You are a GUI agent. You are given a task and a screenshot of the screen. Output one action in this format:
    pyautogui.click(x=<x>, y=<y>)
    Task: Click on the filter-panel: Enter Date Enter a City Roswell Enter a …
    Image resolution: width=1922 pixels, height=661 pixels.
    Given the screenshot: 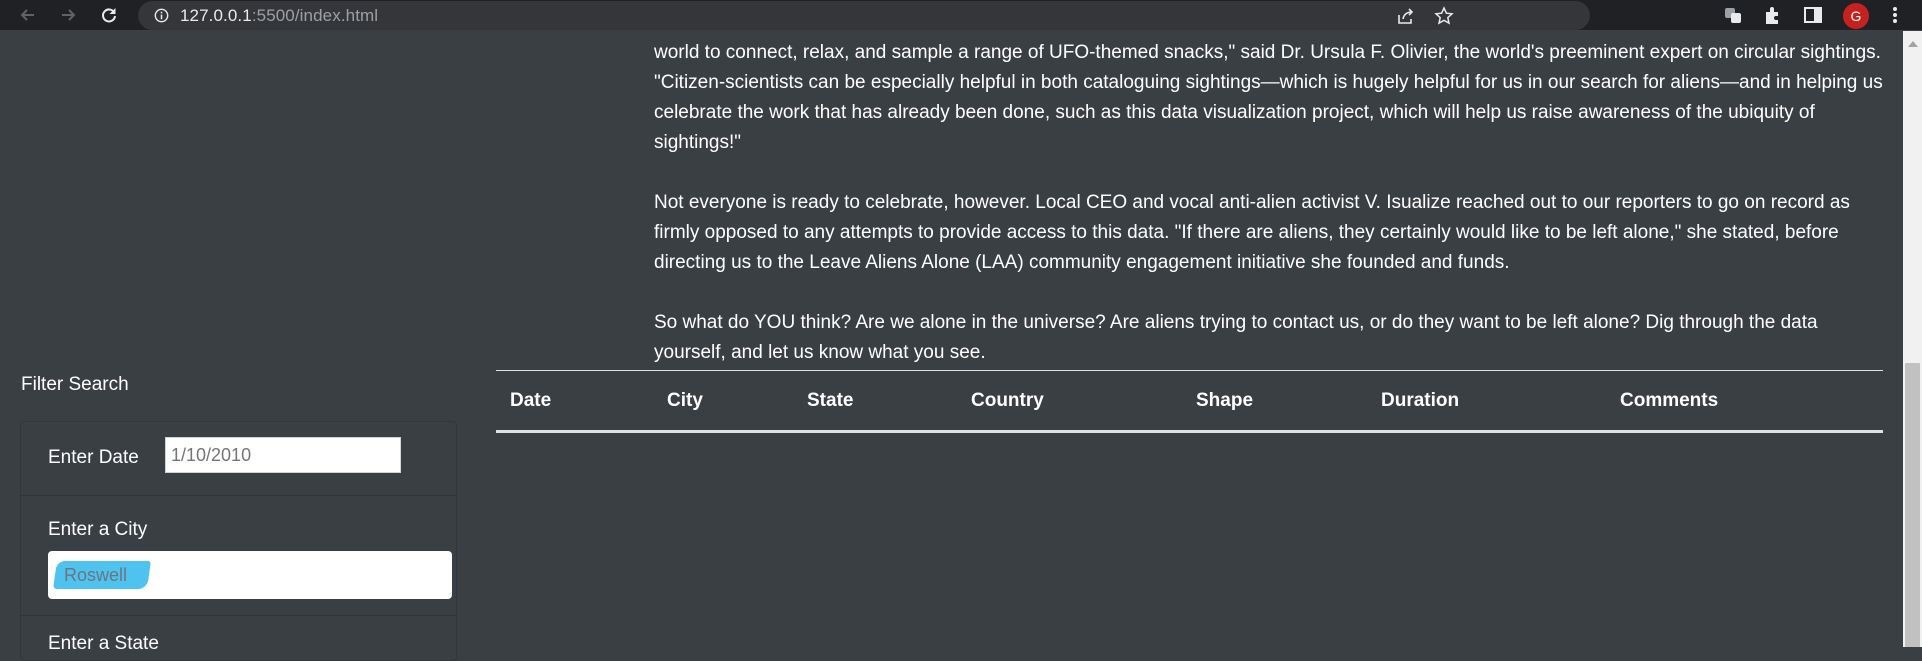 What is the action you would take?
    pyautogui.click(x=238, y=541)
    